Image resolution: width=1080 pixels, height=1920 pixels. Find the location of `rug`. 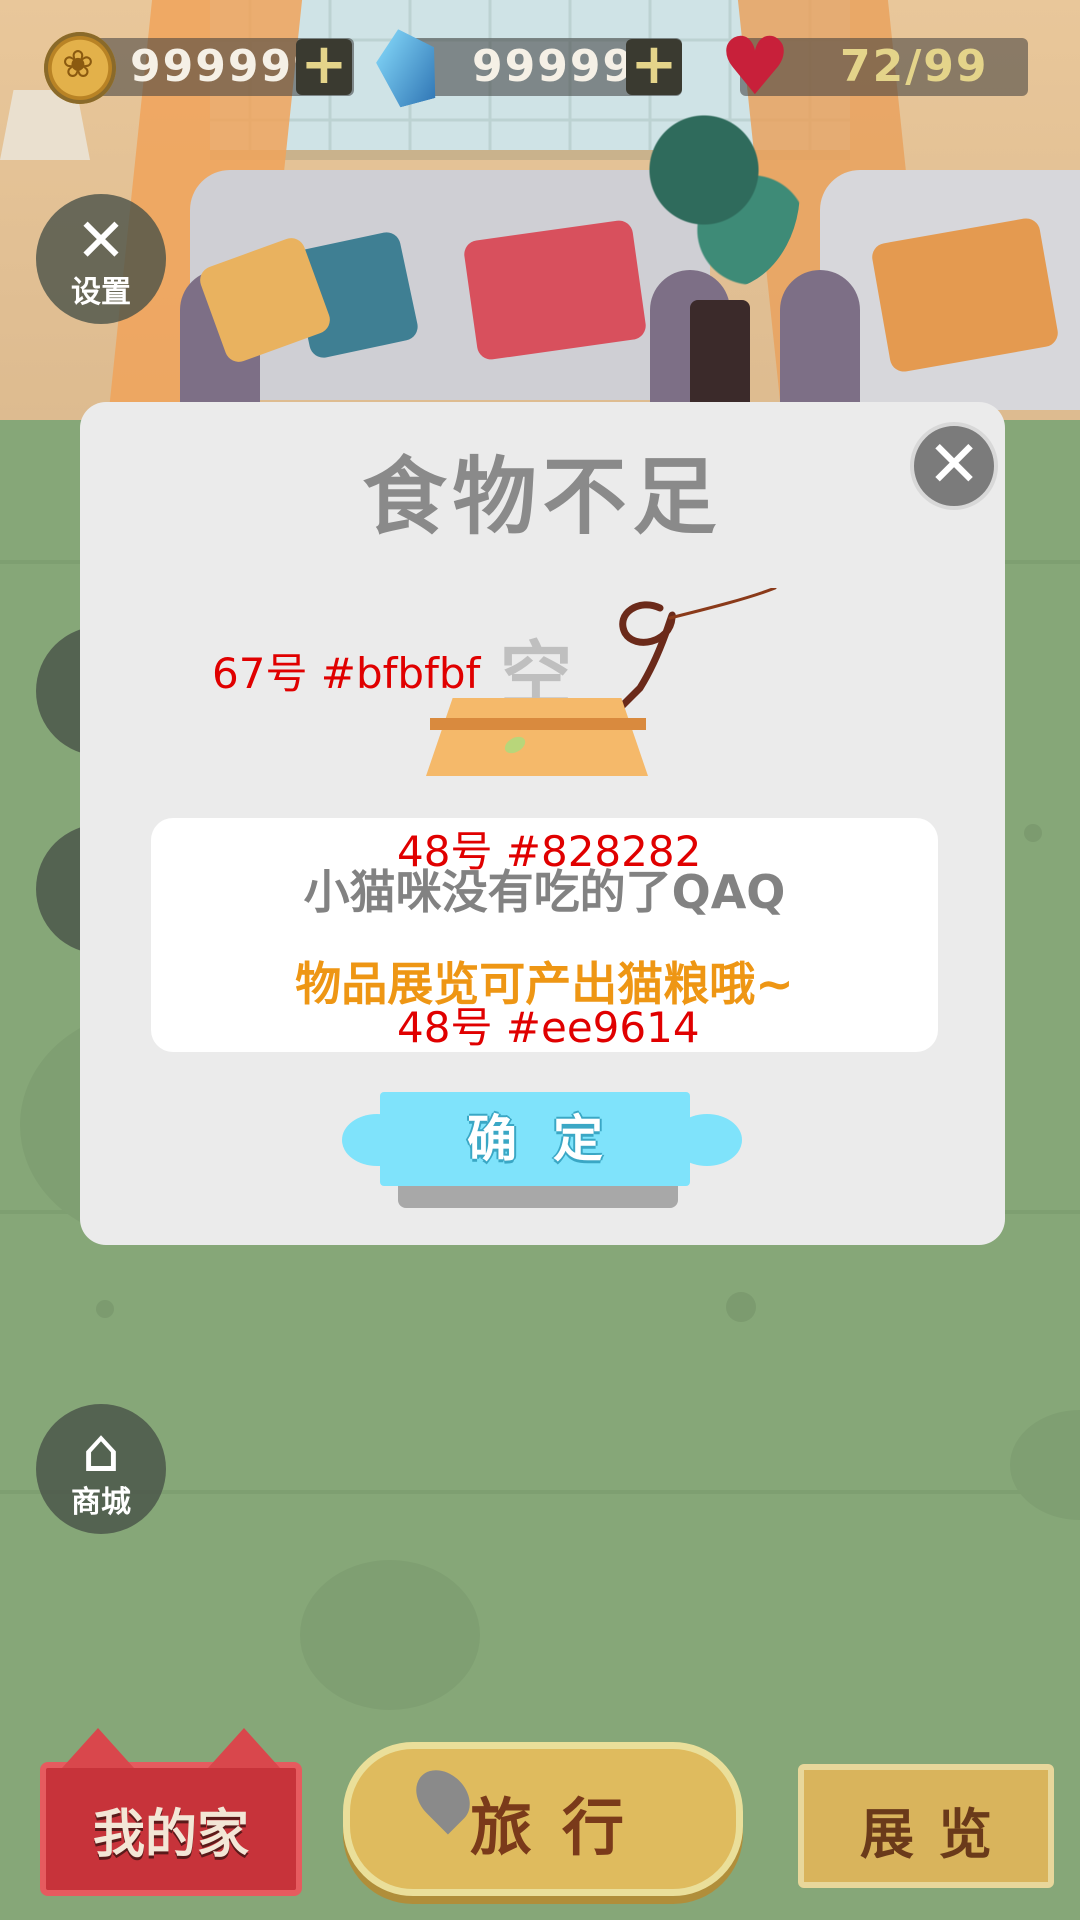

rug is located at coordinates (390, 1635).